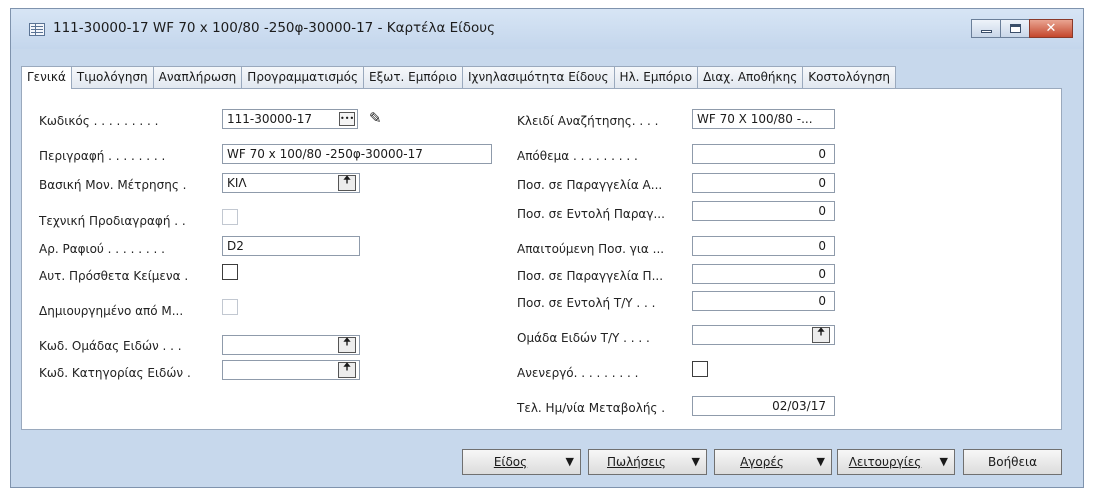 The height and width of the screenshot is (498, 1094). I want to click on sales-menu-button: Πωλήσεις ▼, so click(647, 462).